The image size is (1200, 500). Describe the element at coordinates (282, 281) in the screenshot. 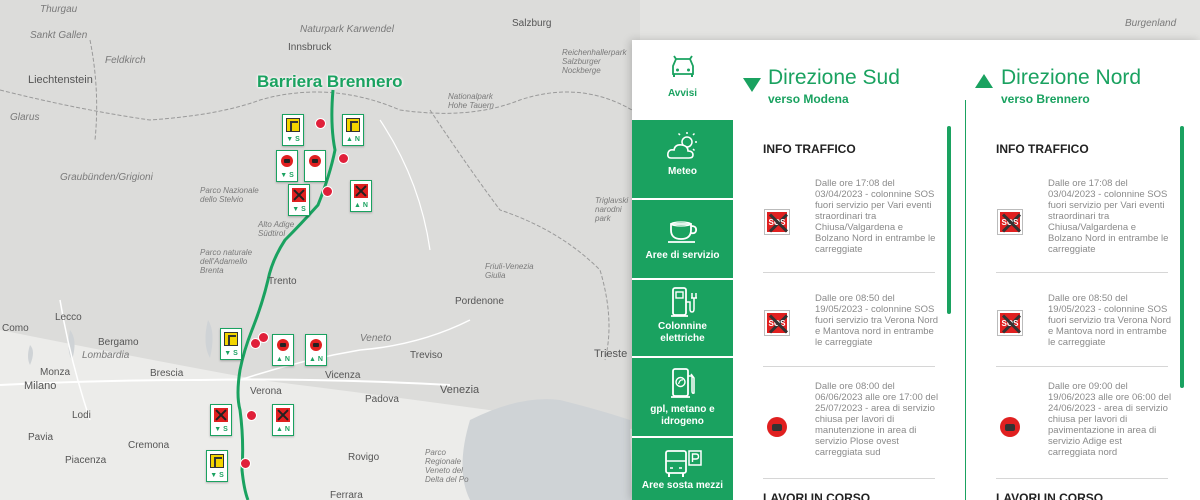

I see `map-label: Trento` at that location.